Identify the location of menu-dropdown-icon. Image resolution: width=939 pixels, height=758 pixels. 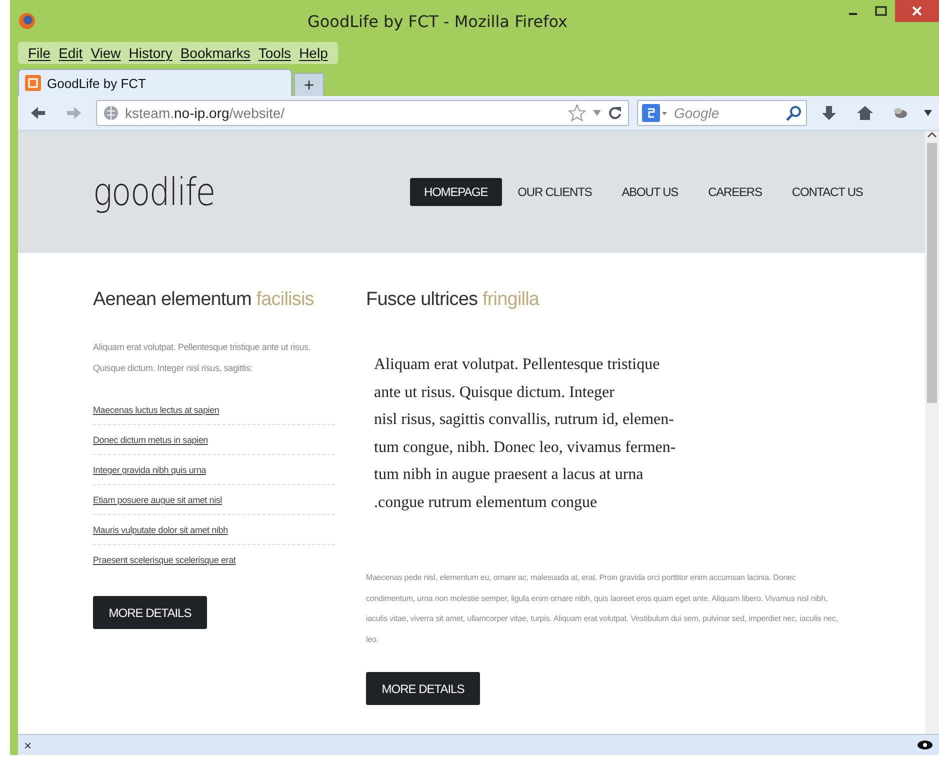
(928, 113).